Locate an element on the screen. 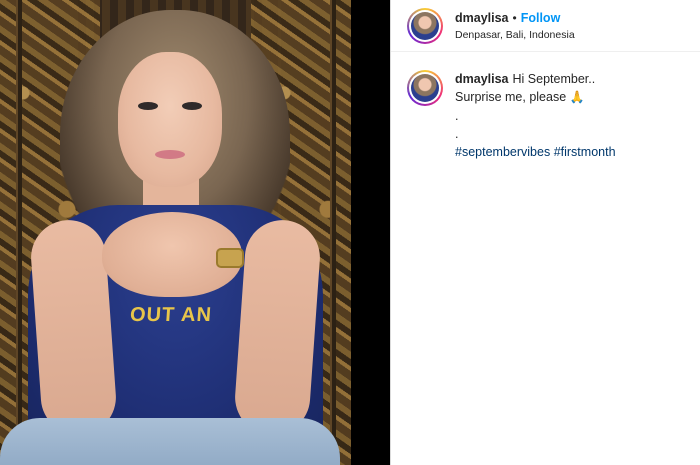 The height and width of the screenshot is (465, 700). hashtag-link: #septembervibes is located at coordinates (502, 152).